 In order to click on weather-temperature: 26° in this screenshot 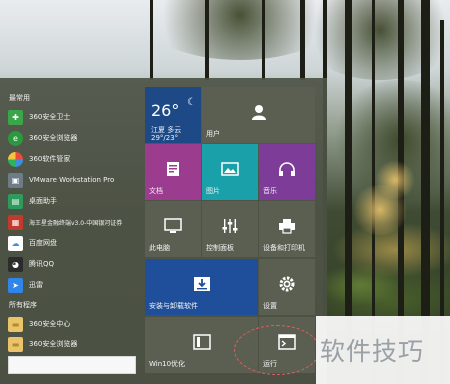, I will do `click(165, 110)`.